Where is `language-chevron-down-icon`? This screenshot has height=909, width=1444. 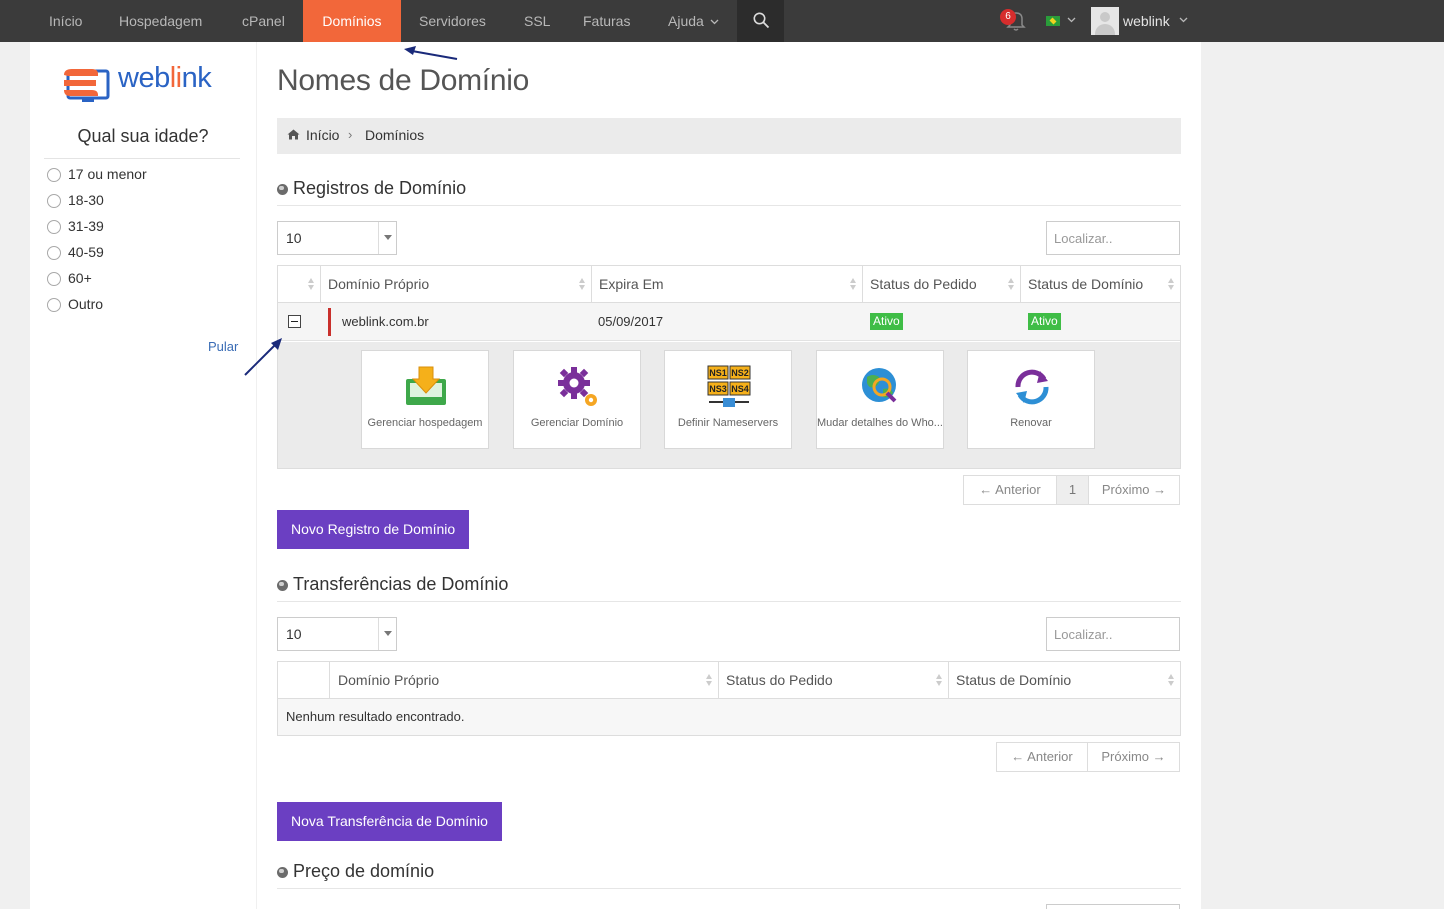 language-chevron-down-icon is located at coordinates (1071, 20).